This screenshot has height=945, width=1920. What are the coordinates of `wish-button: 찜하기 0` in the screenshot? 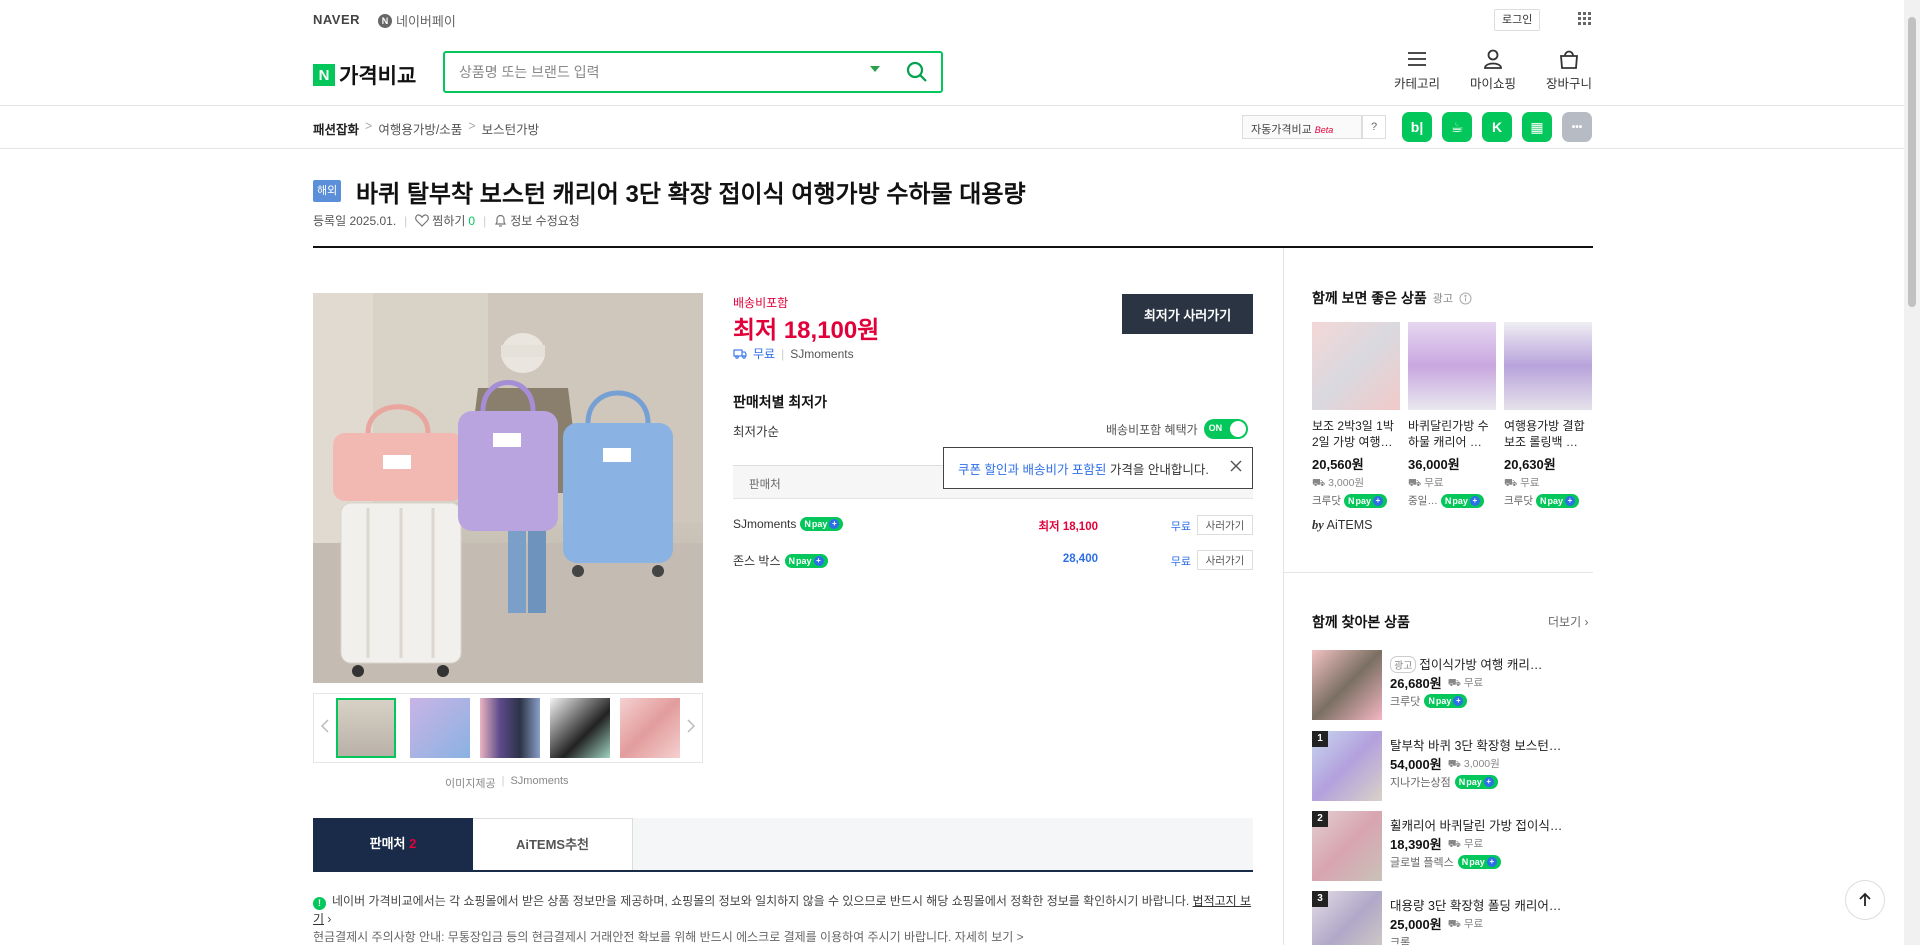 It's located at (445, 220).